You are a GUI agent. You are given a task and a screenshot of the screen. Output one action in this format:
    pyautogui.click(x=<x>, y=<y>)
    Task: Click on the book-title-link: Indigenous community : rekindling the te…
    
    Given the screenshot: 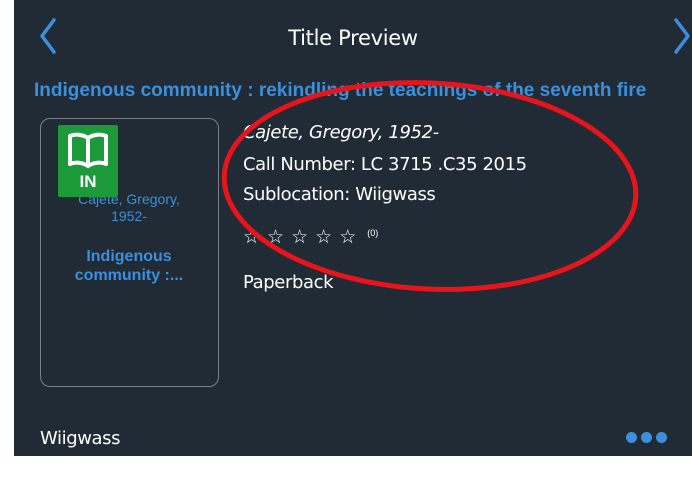 What is the action you would take?
    pyautogui.click(x=340, y=91)
    